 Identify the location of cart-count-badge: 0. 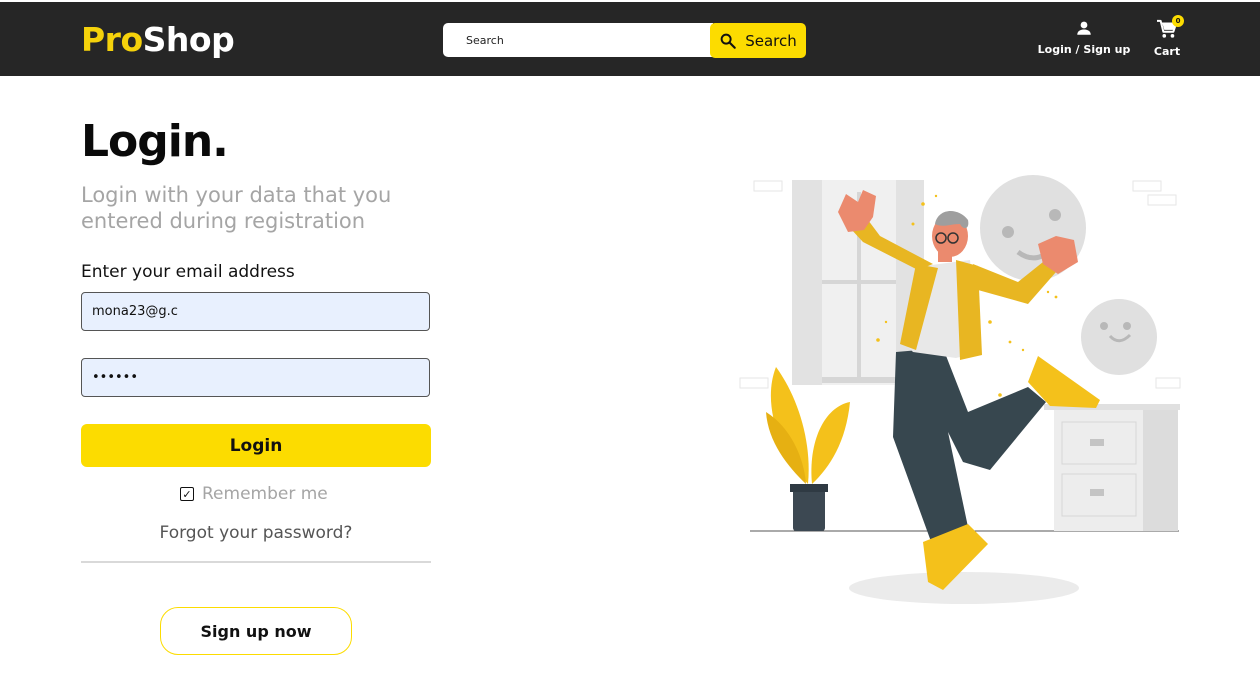
(1178, 21).